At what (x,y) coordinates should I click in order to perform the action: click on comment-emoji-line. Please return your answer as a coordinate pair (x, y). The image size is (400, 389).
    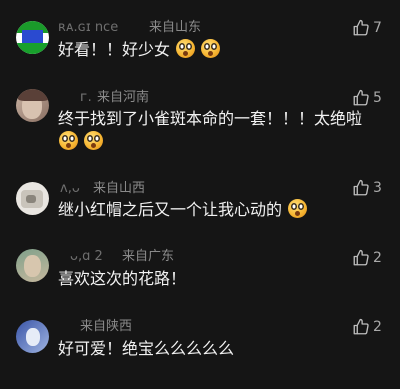
    Looking at the image, I should click on (81, 142).